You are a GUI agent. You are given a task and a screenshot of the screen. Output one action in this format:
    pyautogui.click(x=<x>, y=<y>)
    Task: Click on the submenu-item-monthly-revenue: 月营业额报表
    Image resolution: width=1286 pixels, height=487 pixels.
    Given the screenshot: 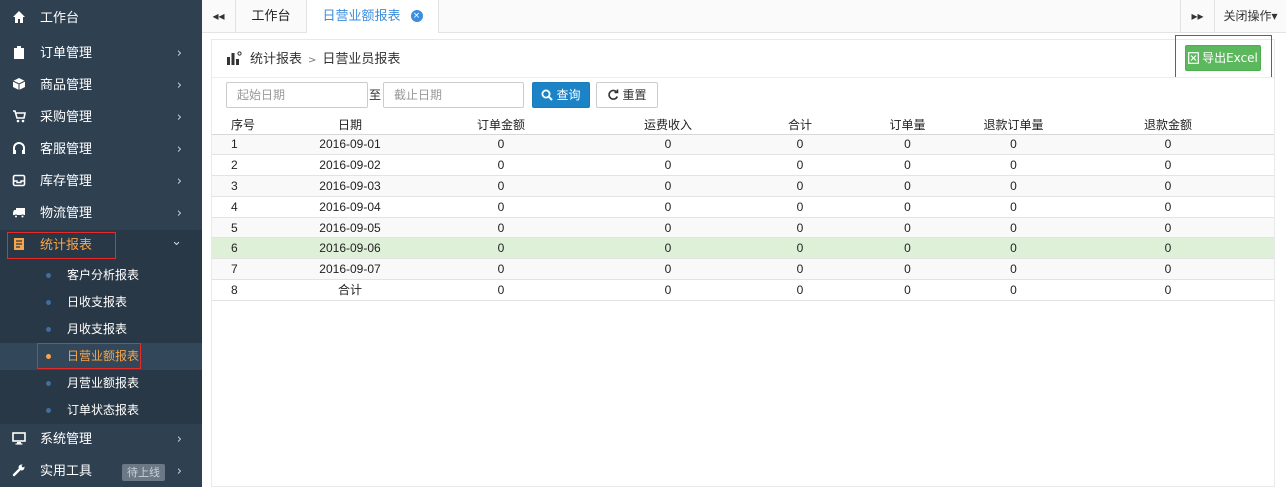 What is the action you would take?
    pyautogui.click(x=101, y=383)
    